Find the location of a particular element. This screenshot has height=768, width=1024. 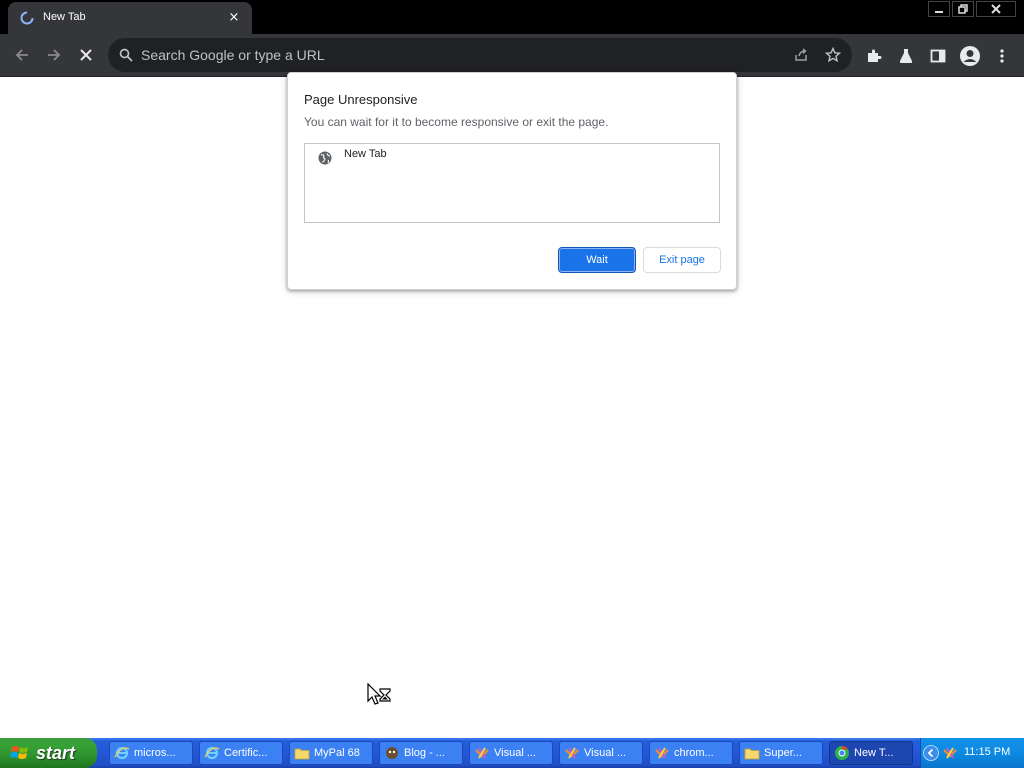

loading-spinner-icon is located at coordinates (27, 18).